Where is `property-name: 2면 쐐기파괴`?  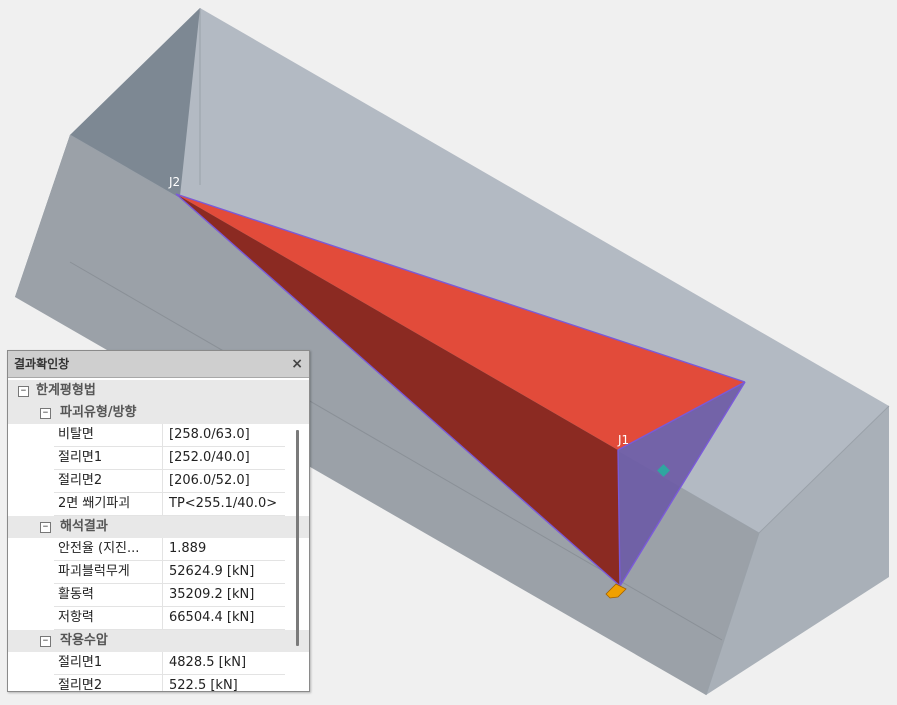
property-name: 2면 쐐기파괴 is located at coordinates (108, 504).